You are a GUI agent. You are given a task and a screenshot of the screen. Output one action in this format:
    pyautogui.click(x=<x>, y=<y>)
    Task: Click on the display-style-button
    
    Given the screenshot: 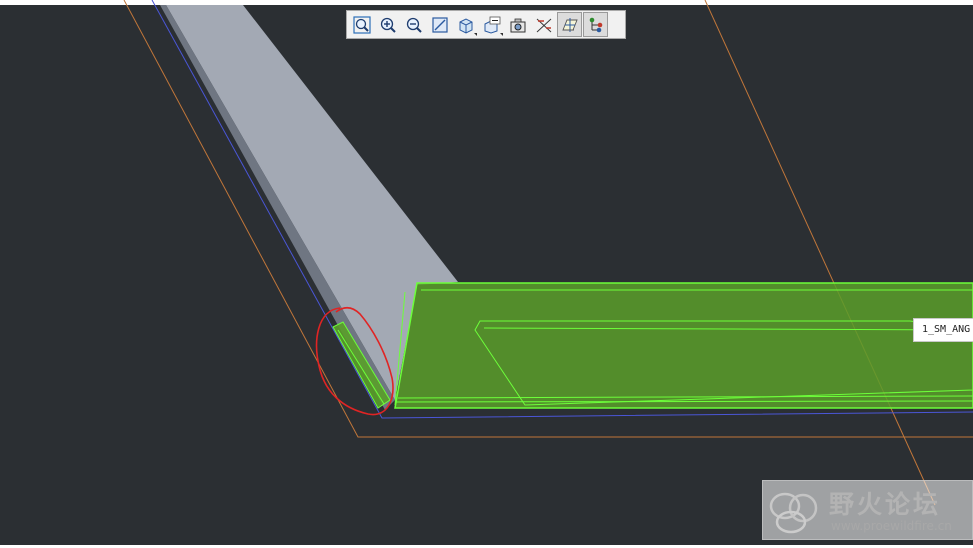 What is the action you would take?
    pyautogui.click(x=465, y=24)
    